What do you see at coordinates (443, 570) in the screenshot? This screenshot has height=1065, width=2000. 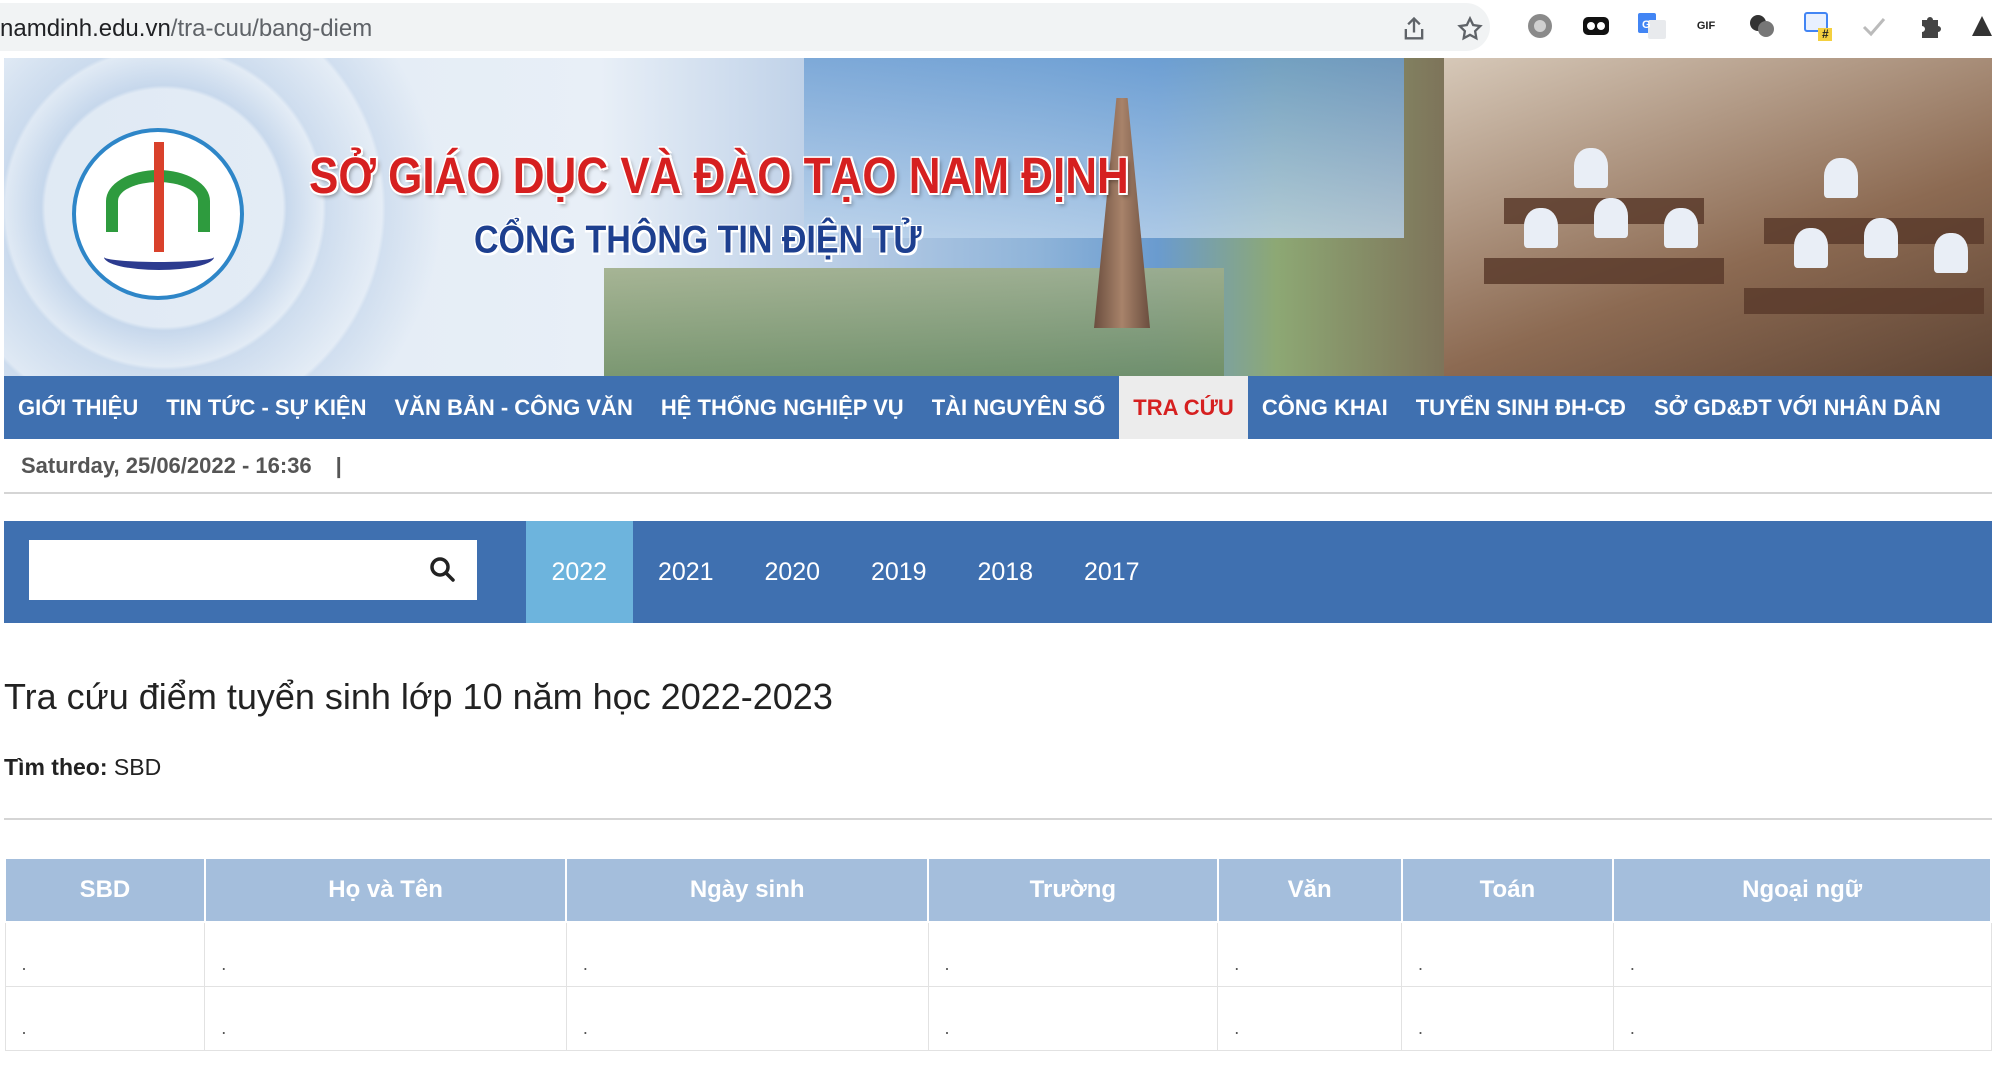 I see `search-icon` at bounding box center [443, 570].